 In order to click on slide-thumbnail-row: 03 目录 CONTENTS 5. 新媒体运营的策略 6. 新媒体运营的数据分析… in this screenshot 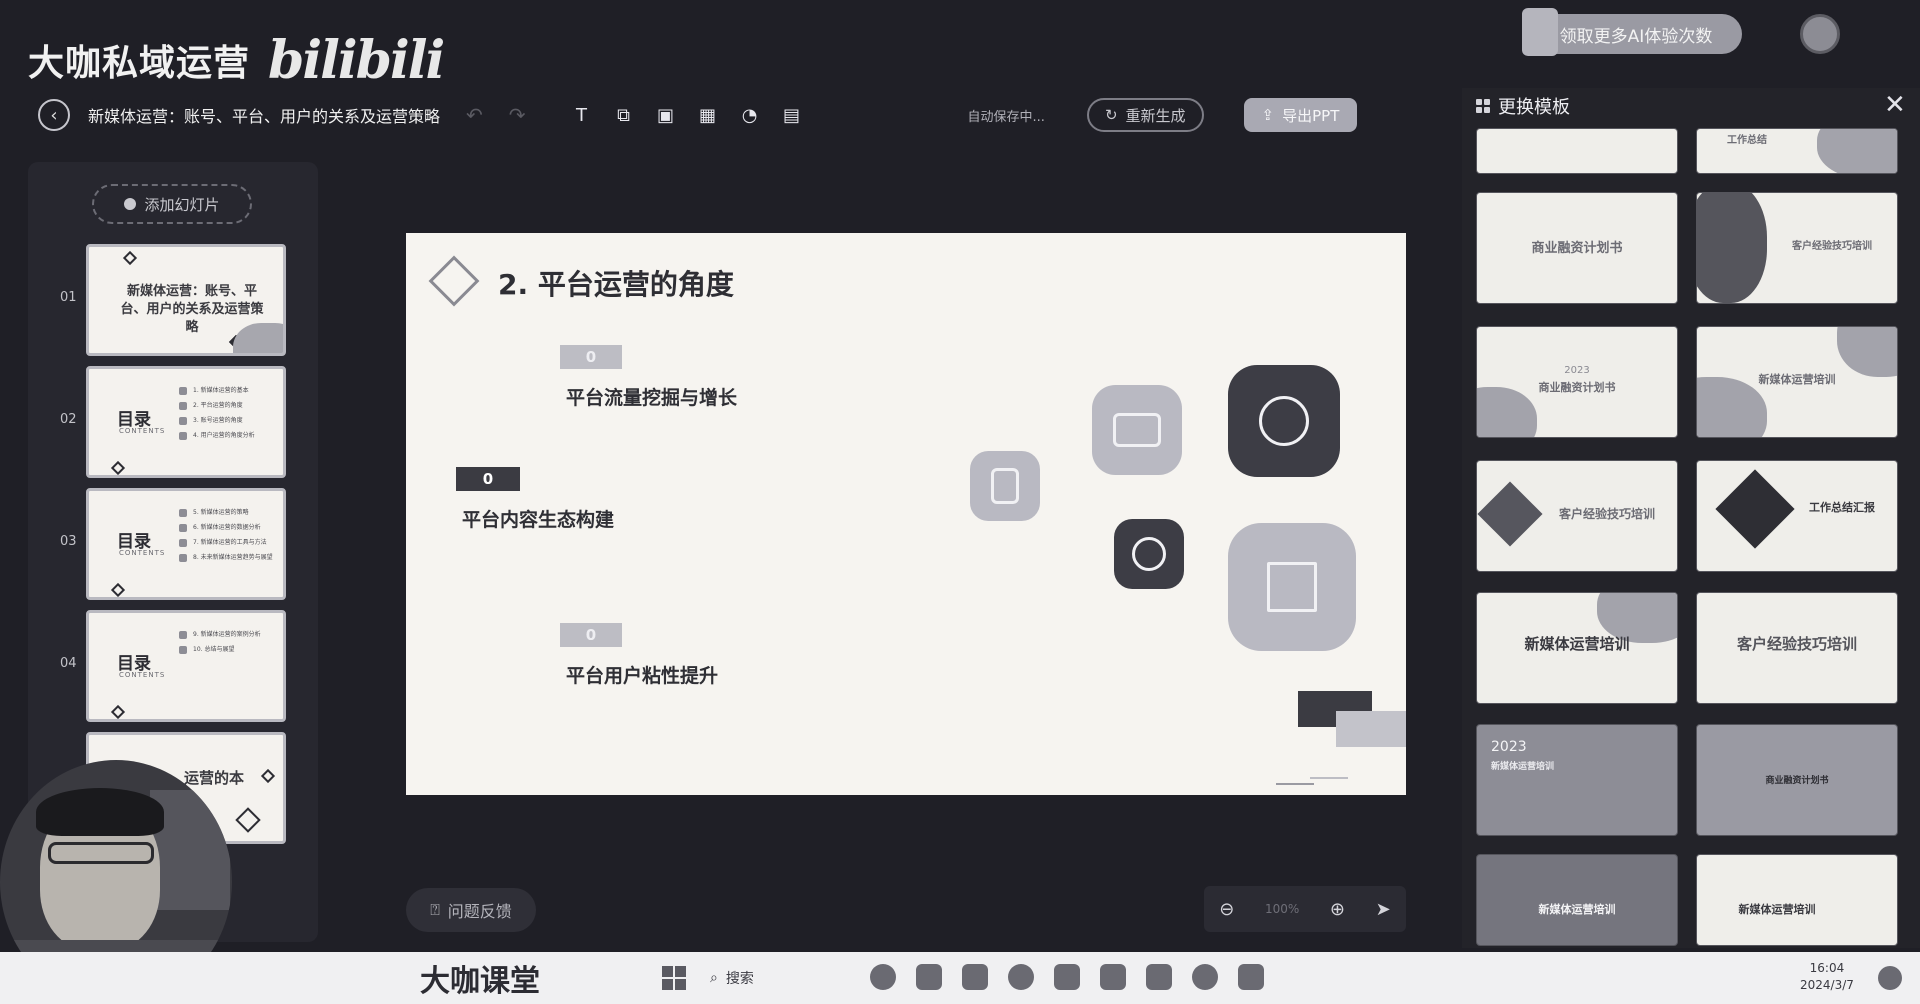, I will do `click(173, 544)`.